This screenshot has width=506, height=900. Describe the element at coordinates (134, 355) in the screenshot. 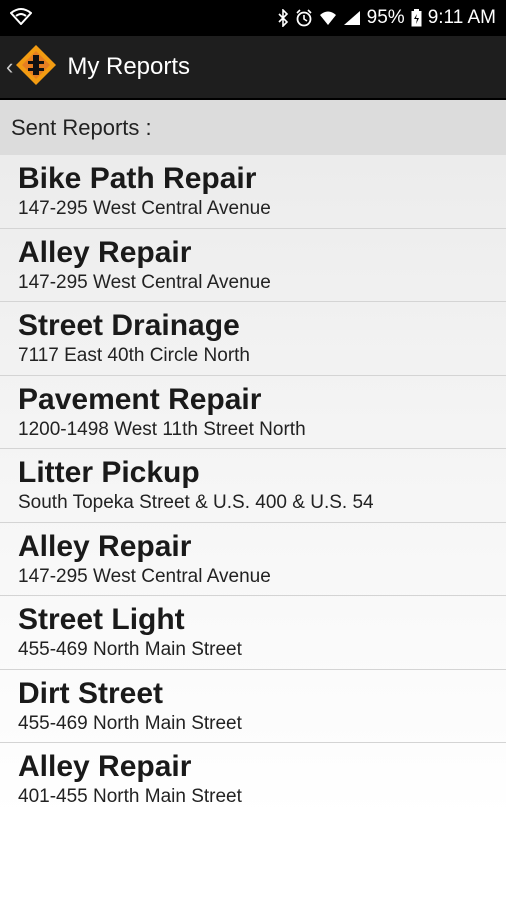

I see `report-address: 7117 East 40th Circle North` at that location.